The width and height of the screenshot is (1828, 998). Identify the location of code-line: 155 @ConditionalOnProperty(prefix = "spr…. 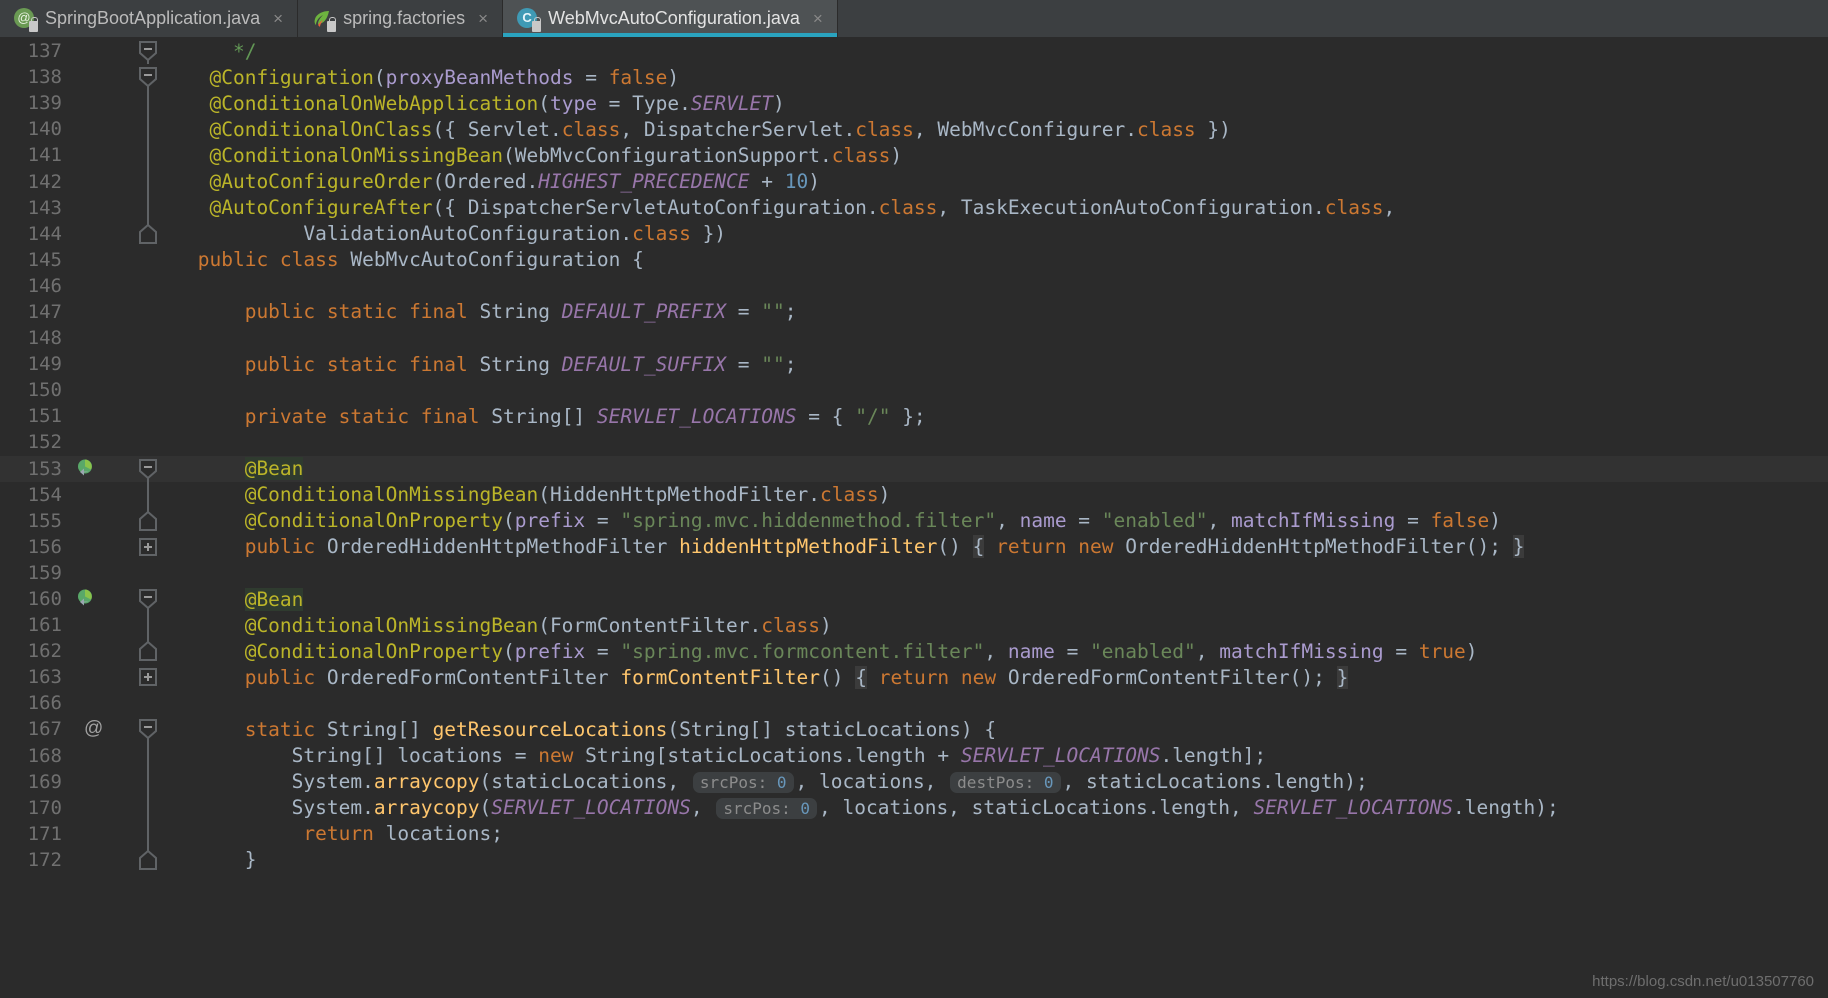
(914, 520).